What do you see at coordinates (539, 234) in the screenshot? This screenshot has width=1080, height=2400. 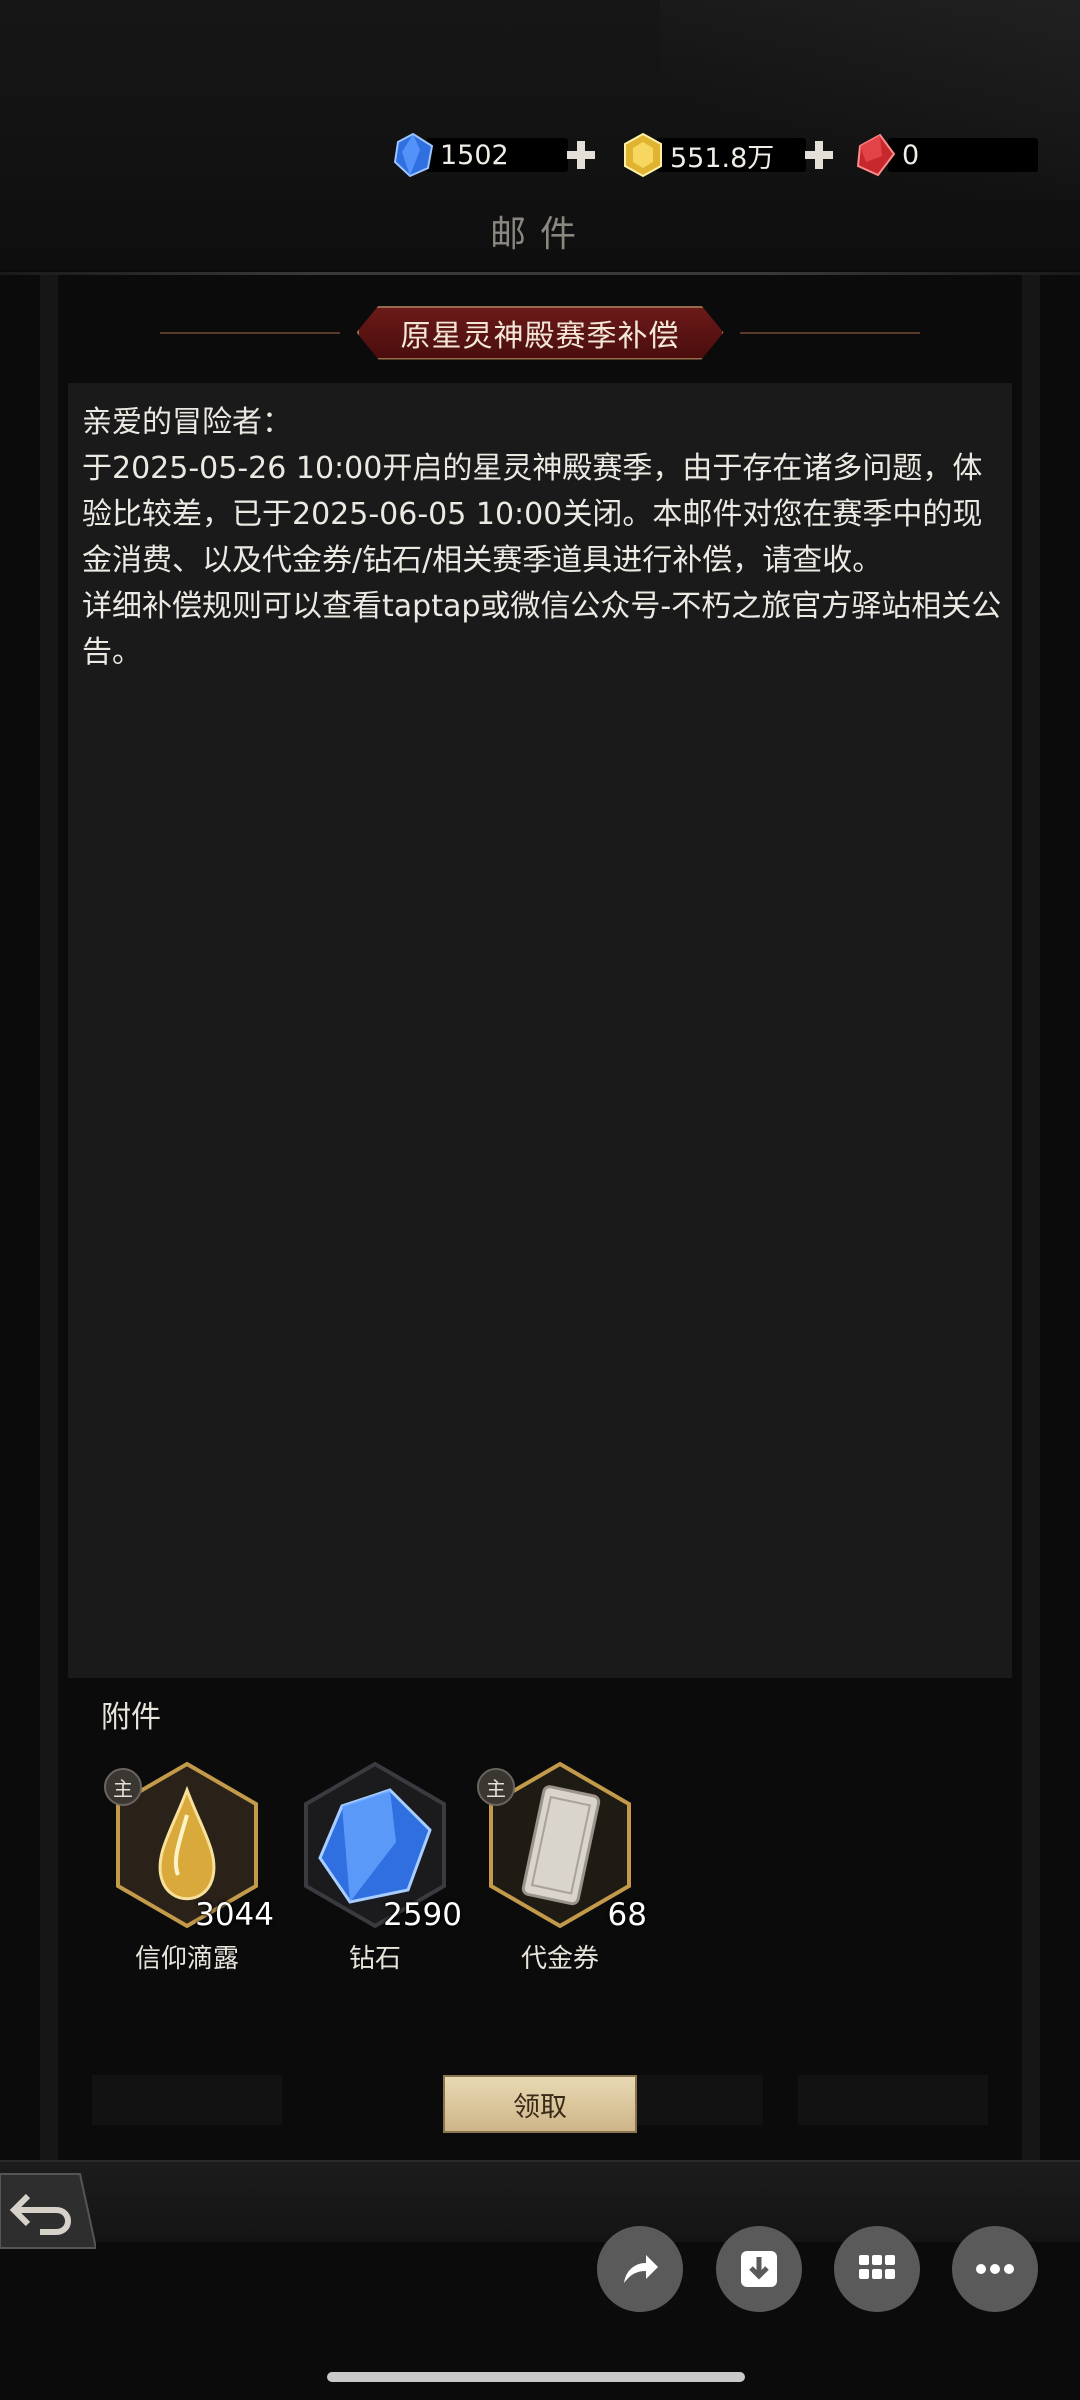 I see `page-title: 邮件` at bounding box center [539, 234].